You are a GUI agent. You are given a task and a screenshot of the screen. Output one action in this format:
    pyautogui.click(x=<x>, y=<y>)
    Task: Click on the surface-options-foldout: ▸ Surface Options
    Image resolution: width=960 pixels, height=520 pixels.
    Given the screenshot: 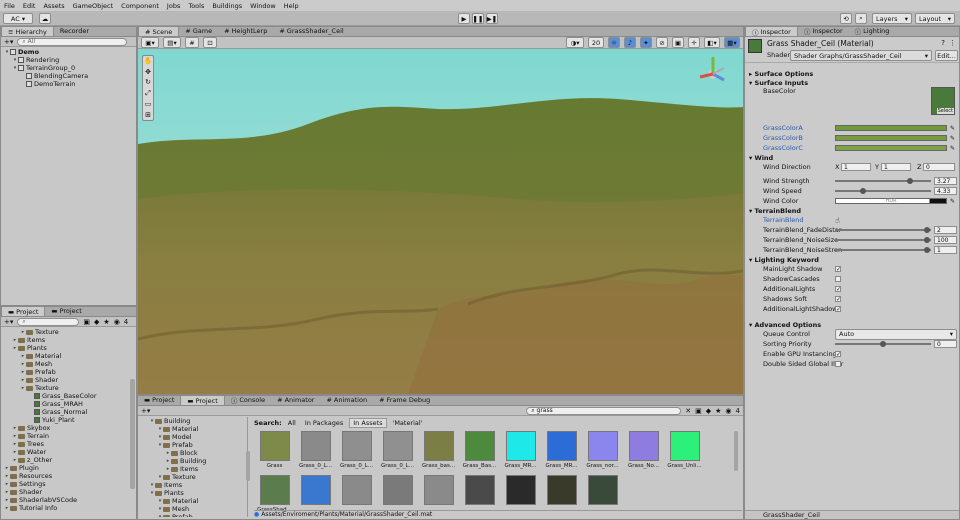 What is the action you would take?
    pyautogui.click(x=852, y=73)
    